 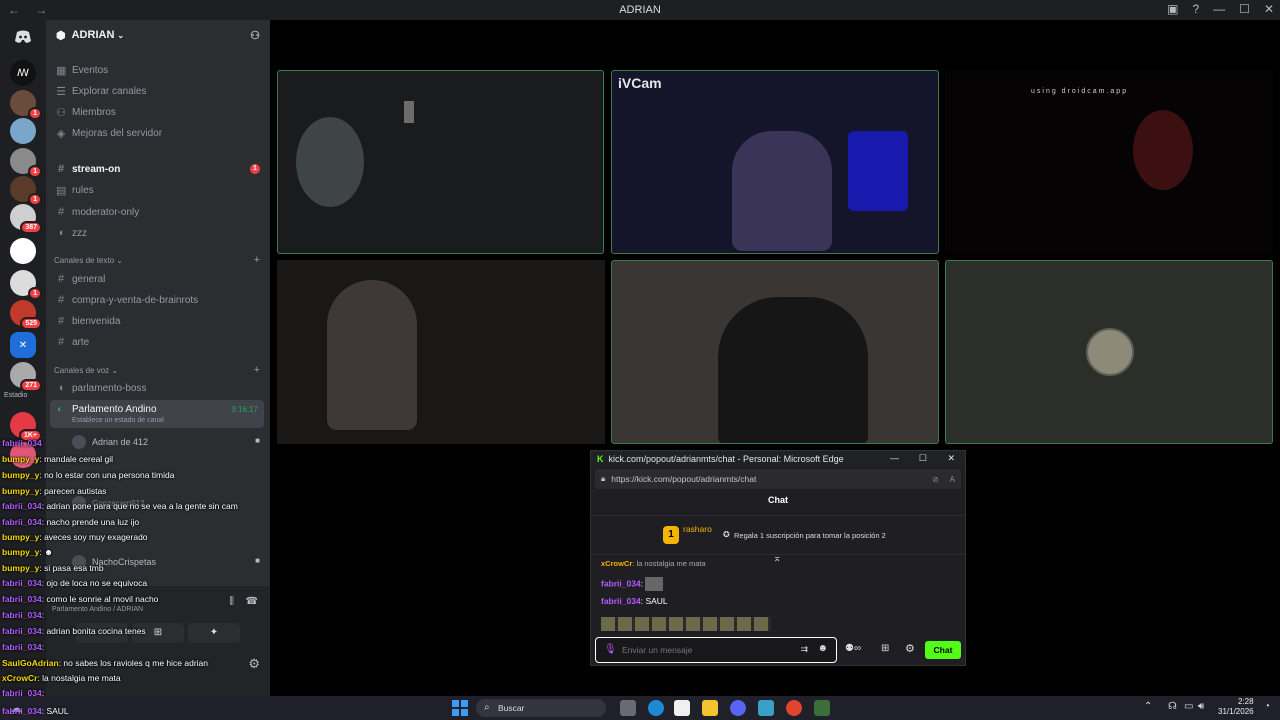 I want to click on server-icon: 271, so click(x=26, y=377).